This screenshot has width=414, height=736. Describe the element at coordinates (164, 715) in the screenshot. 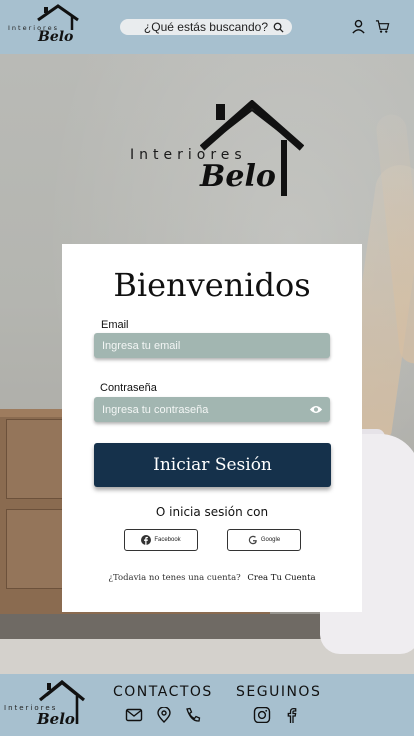

I see `location-icon` at that location.